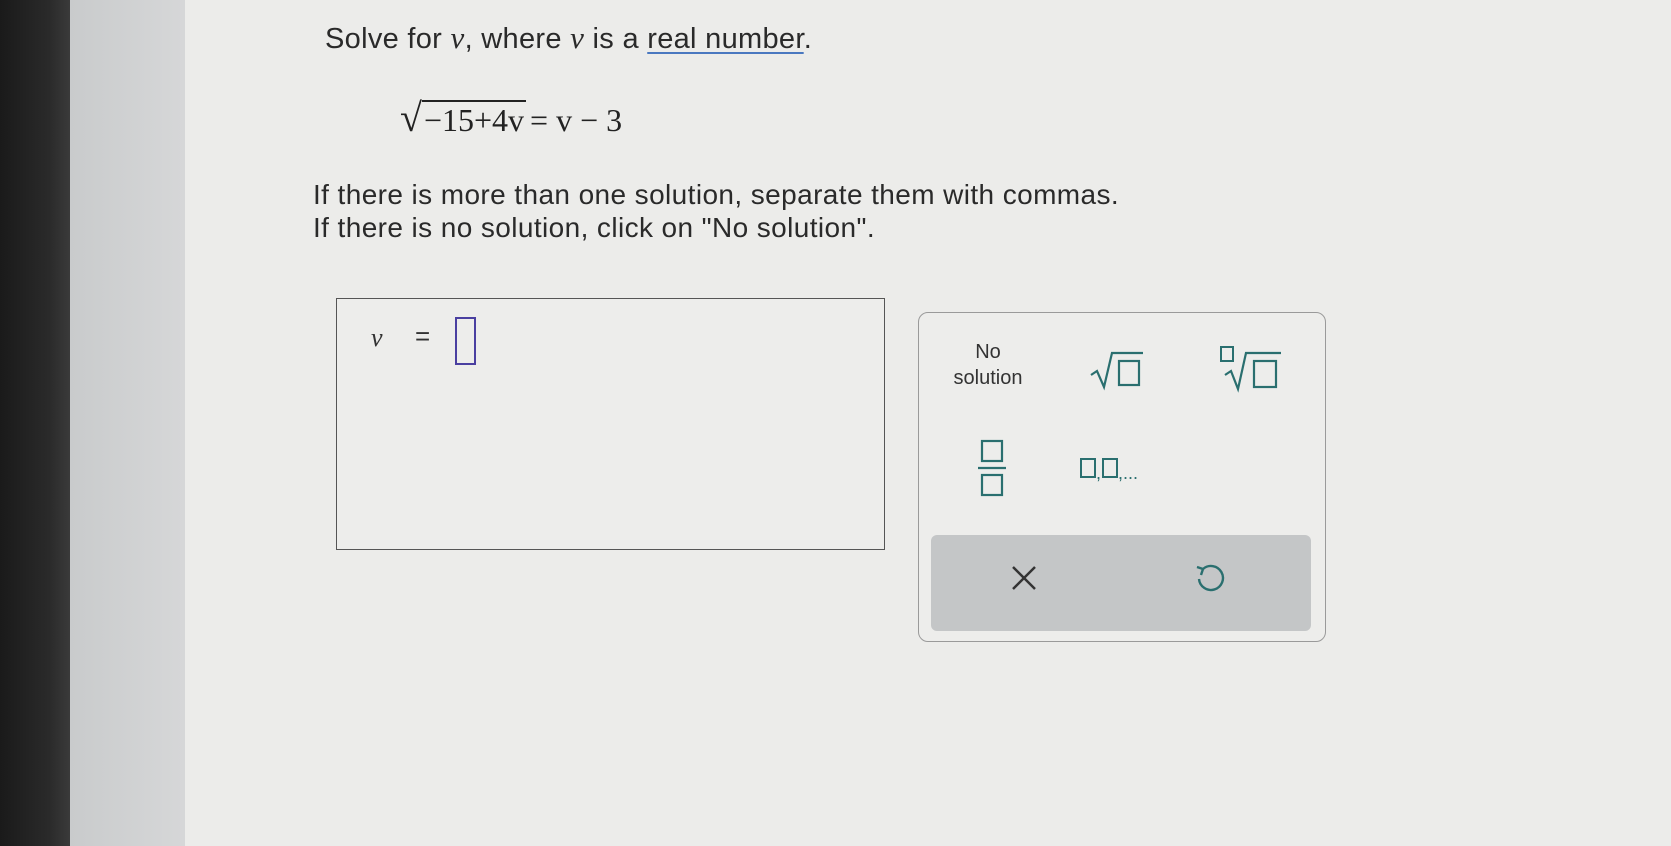  Describe the element at coordinates (411, 117) in the screenshot. I see `radical-sign: √` at that location.